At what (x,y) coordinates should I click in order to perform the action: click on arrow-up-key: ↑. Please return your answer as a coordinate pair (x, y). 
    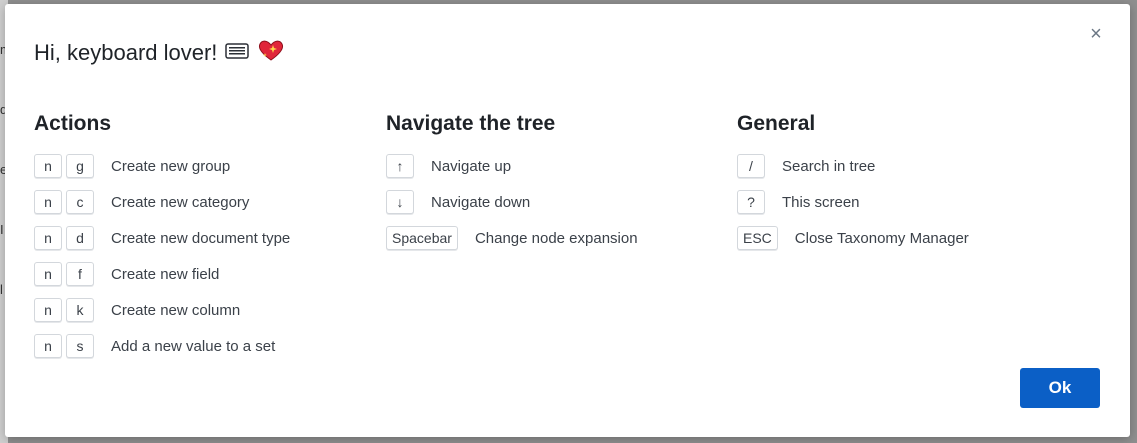
    Looking at the image, I should click on (400, 166).